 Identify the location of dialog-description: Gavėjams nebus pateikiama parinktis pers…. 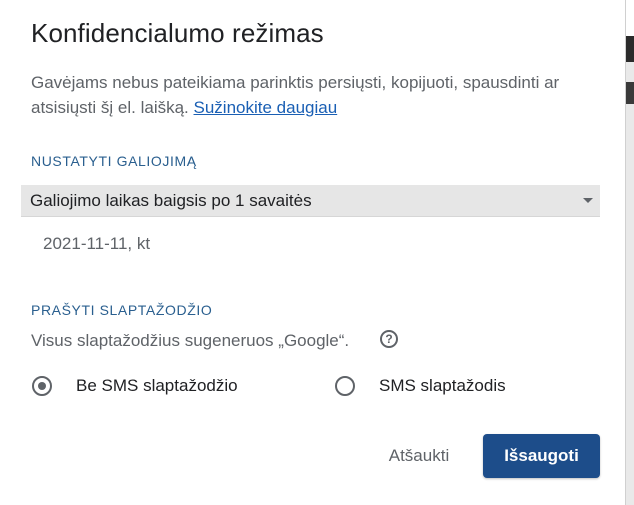
(316, 95).